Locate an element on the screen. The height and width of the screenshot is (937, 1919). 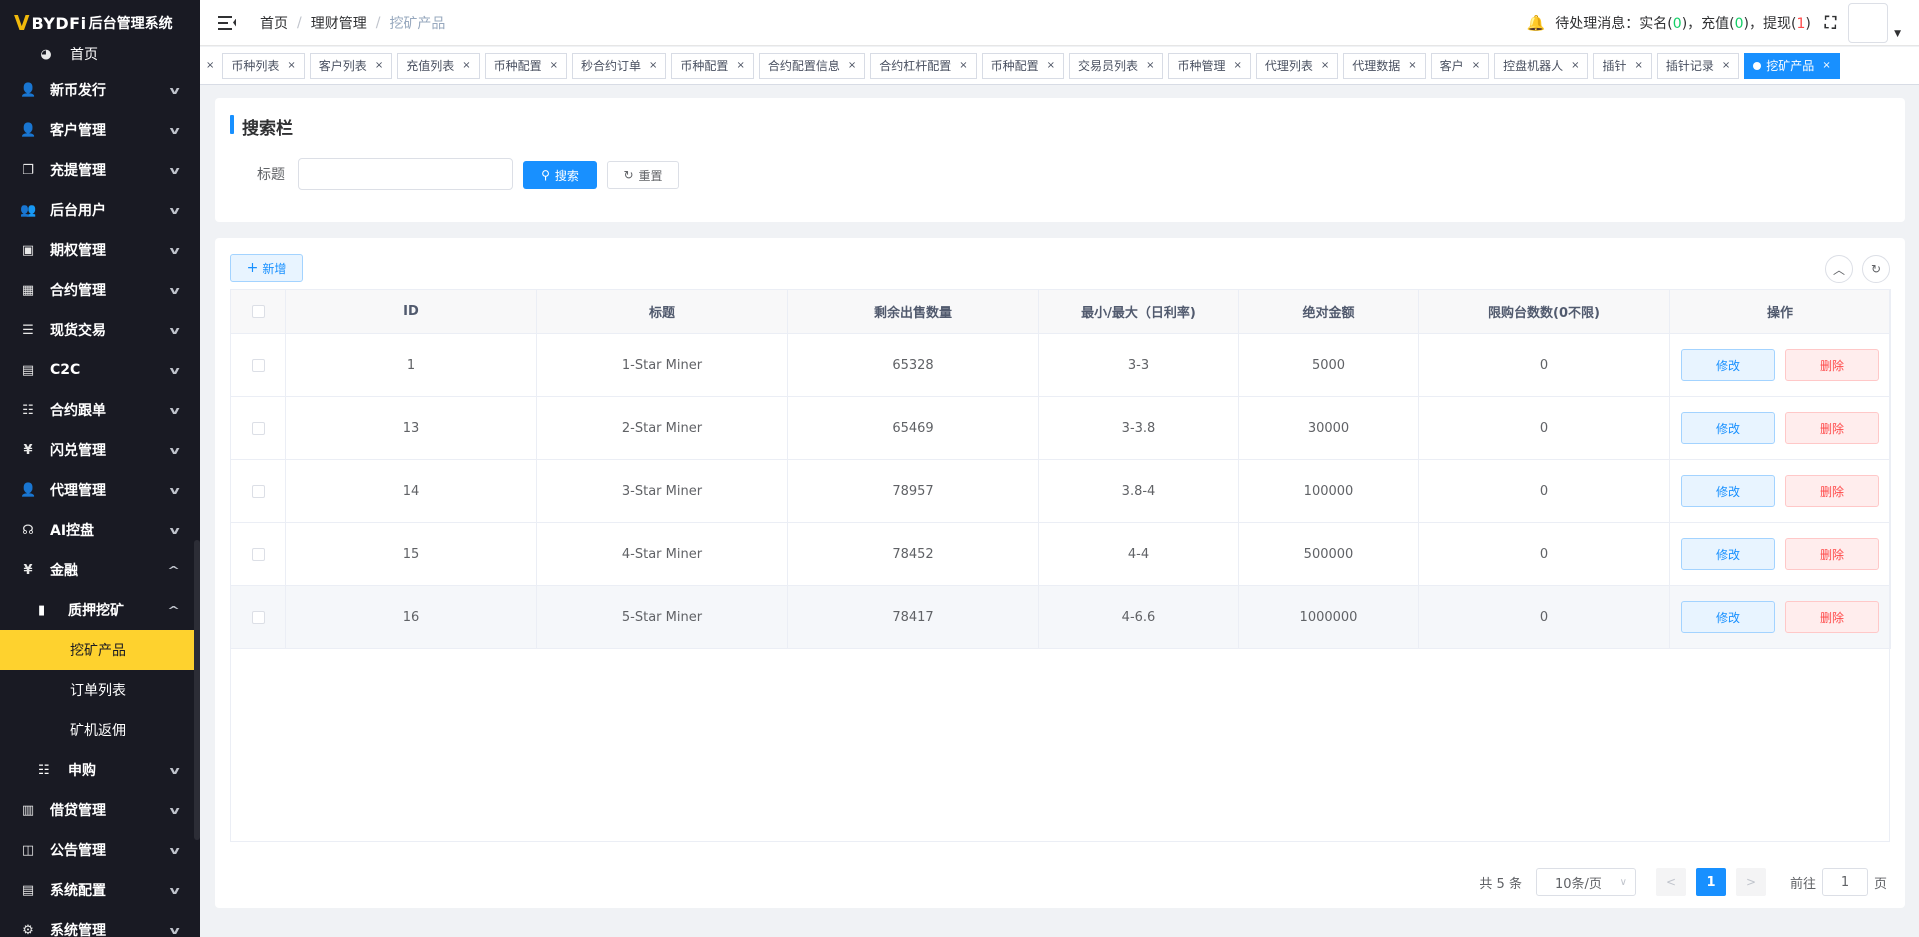
sidebar-item-after-4: ⚙ 系统管理 v is located at coordinates (100, 923).